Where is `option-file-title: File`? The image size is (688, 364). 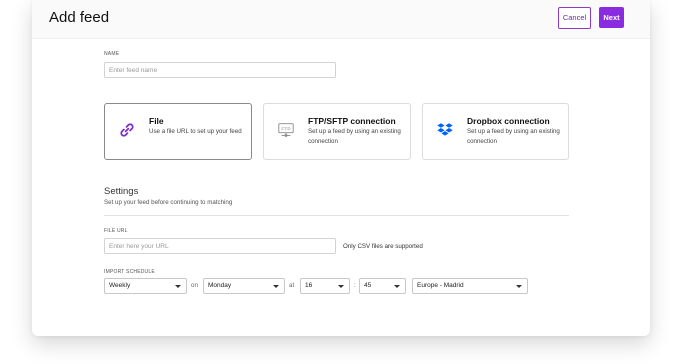
option-file-title: File is located at coordinates (156, 121).